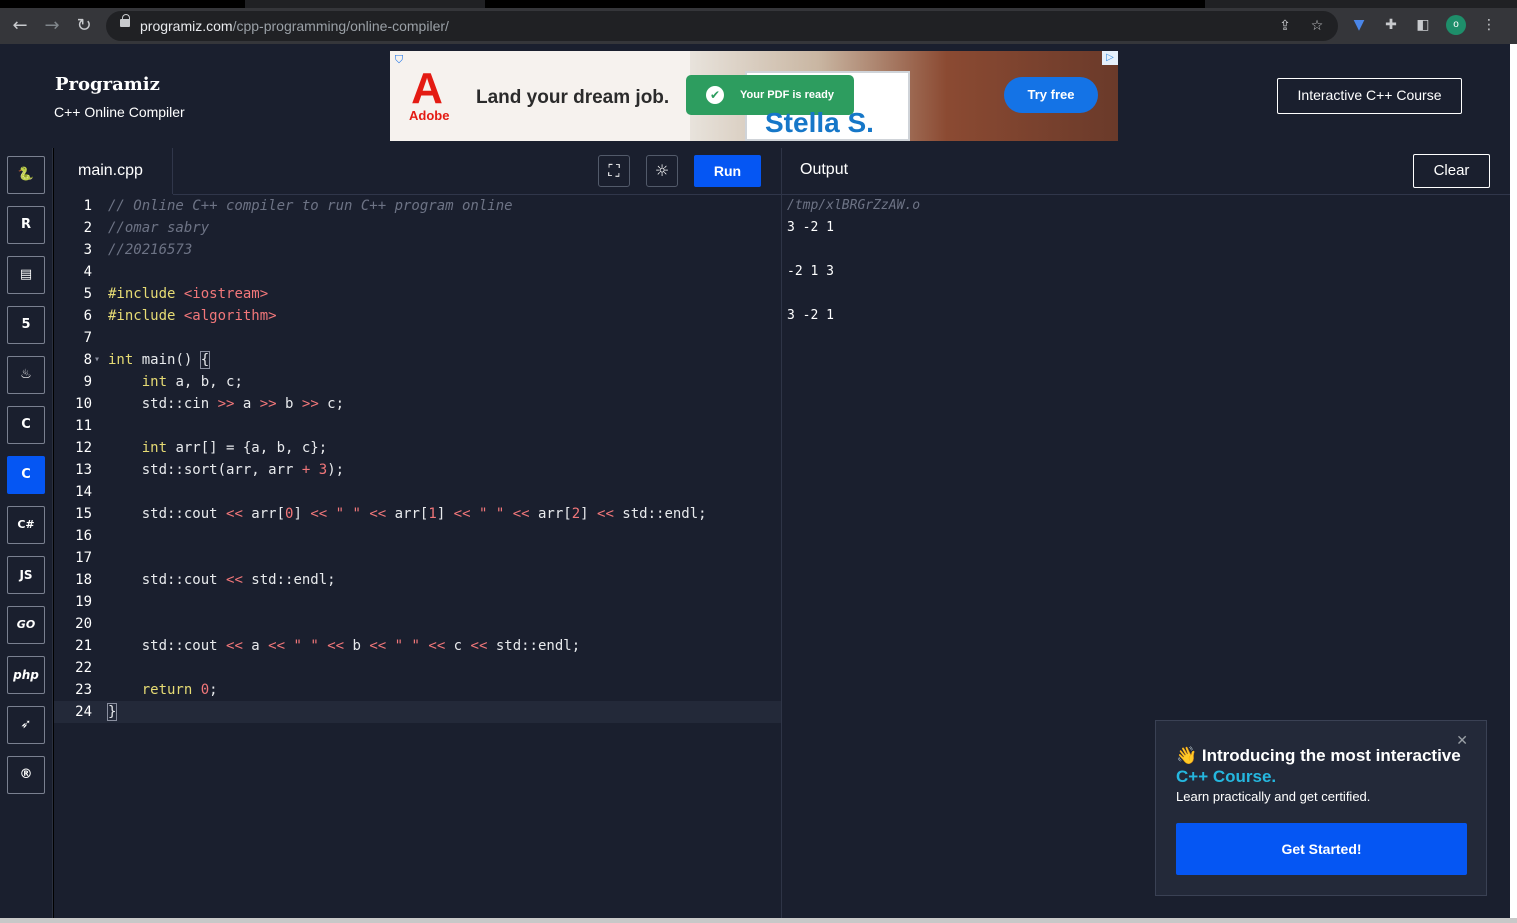  I want to click on lock-icon, so click(125, 20).